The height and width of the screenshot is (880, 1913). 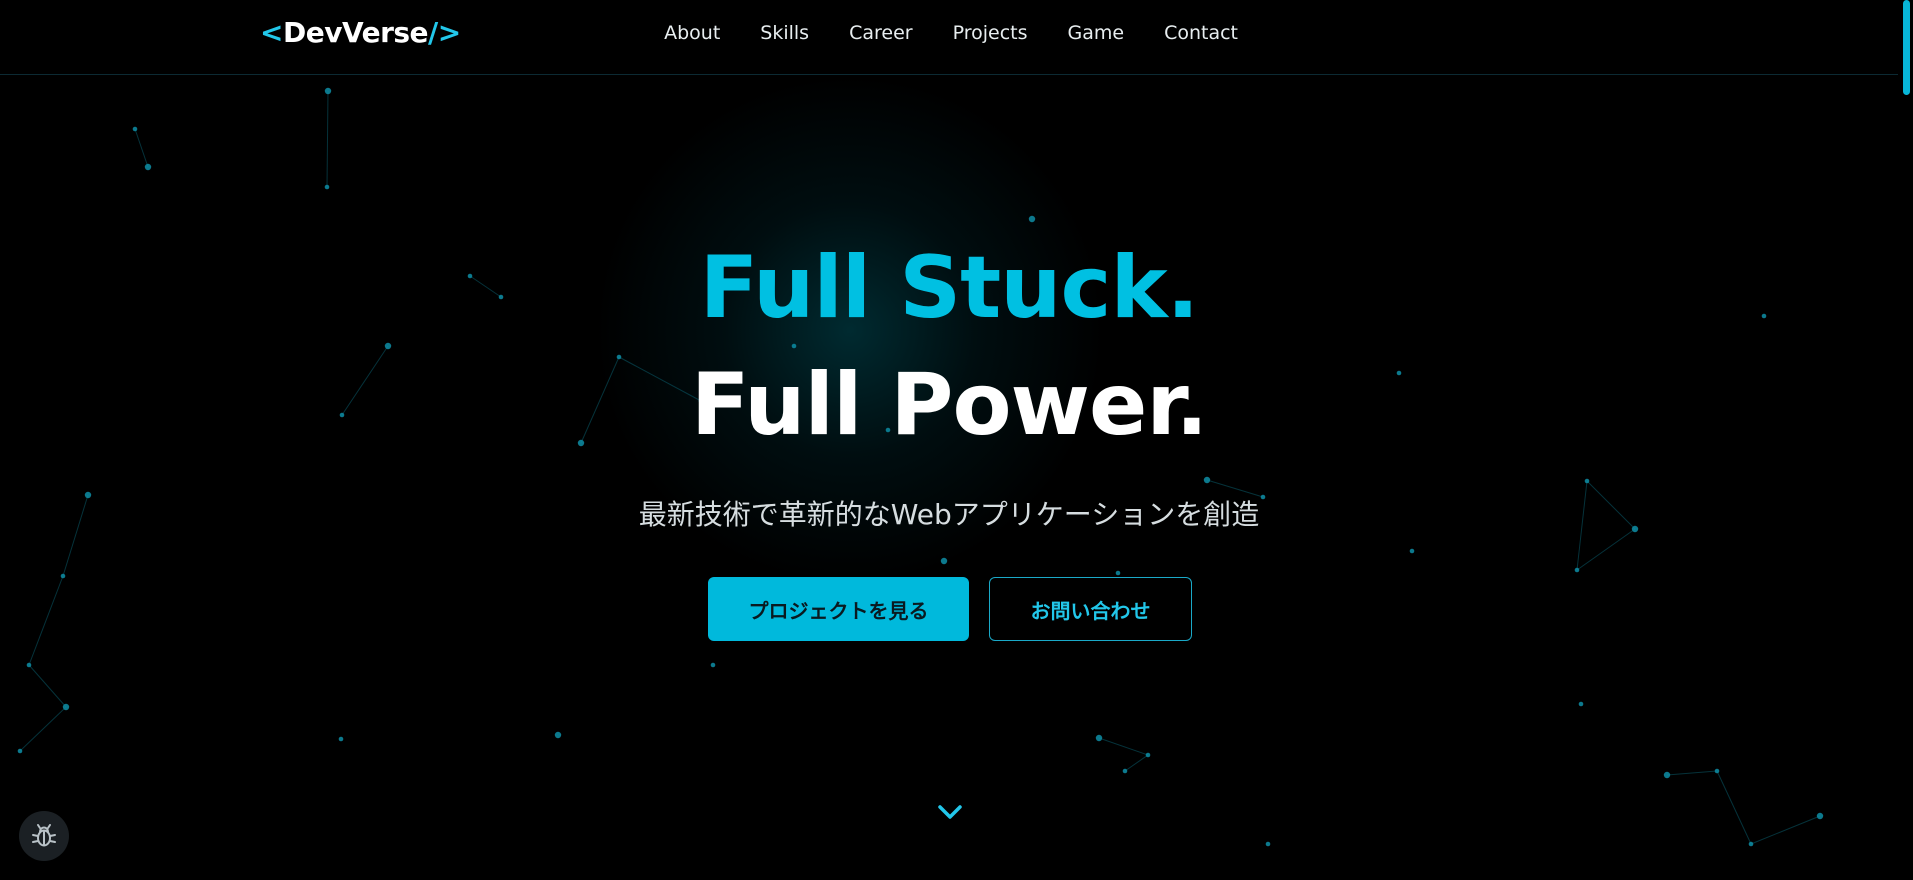 What do you see at coordinates (949, 514) in the screenshot?
I see `hero-subtitle: 最新技術で革新的なWebアプリケーションを創造` at bounding box center [949, 514].